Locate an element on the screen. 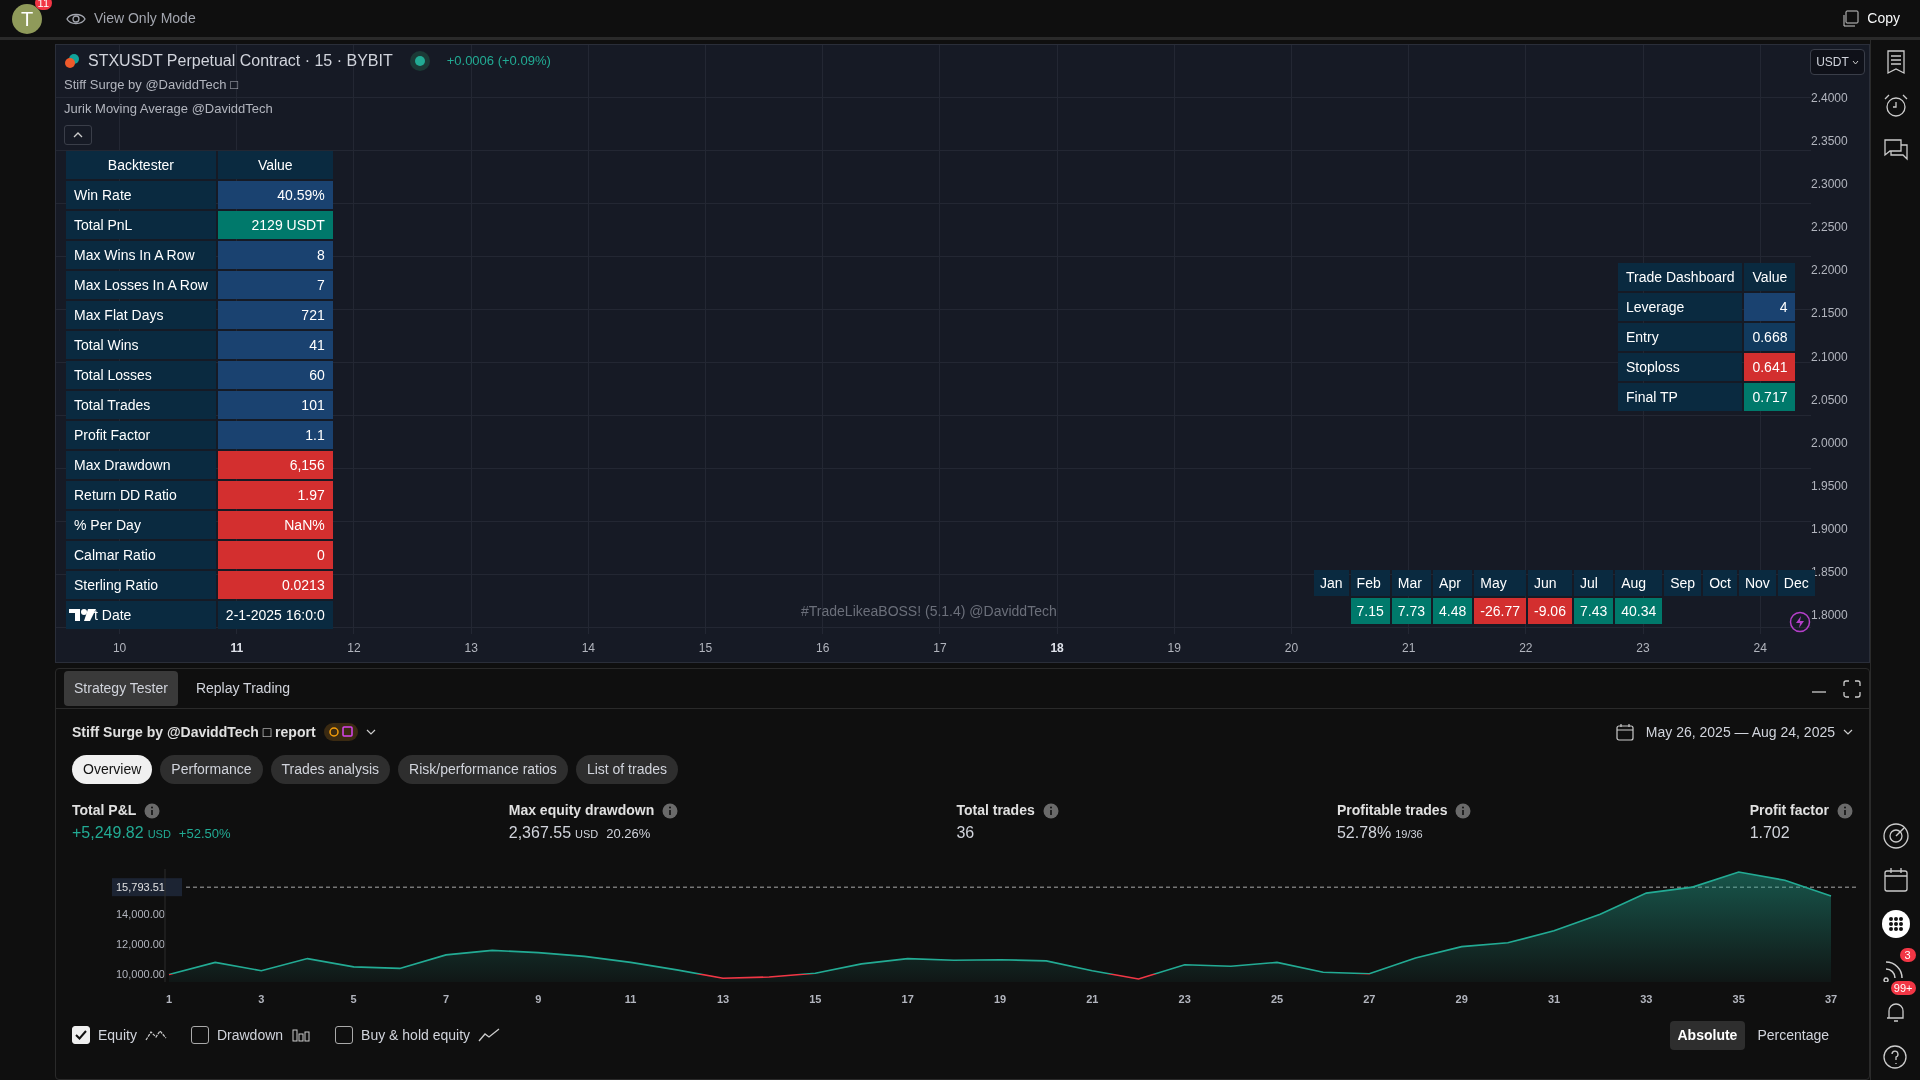 This screenshot has width=1920, height=1080. maximize-icon is located at coordinates (1852, 688).